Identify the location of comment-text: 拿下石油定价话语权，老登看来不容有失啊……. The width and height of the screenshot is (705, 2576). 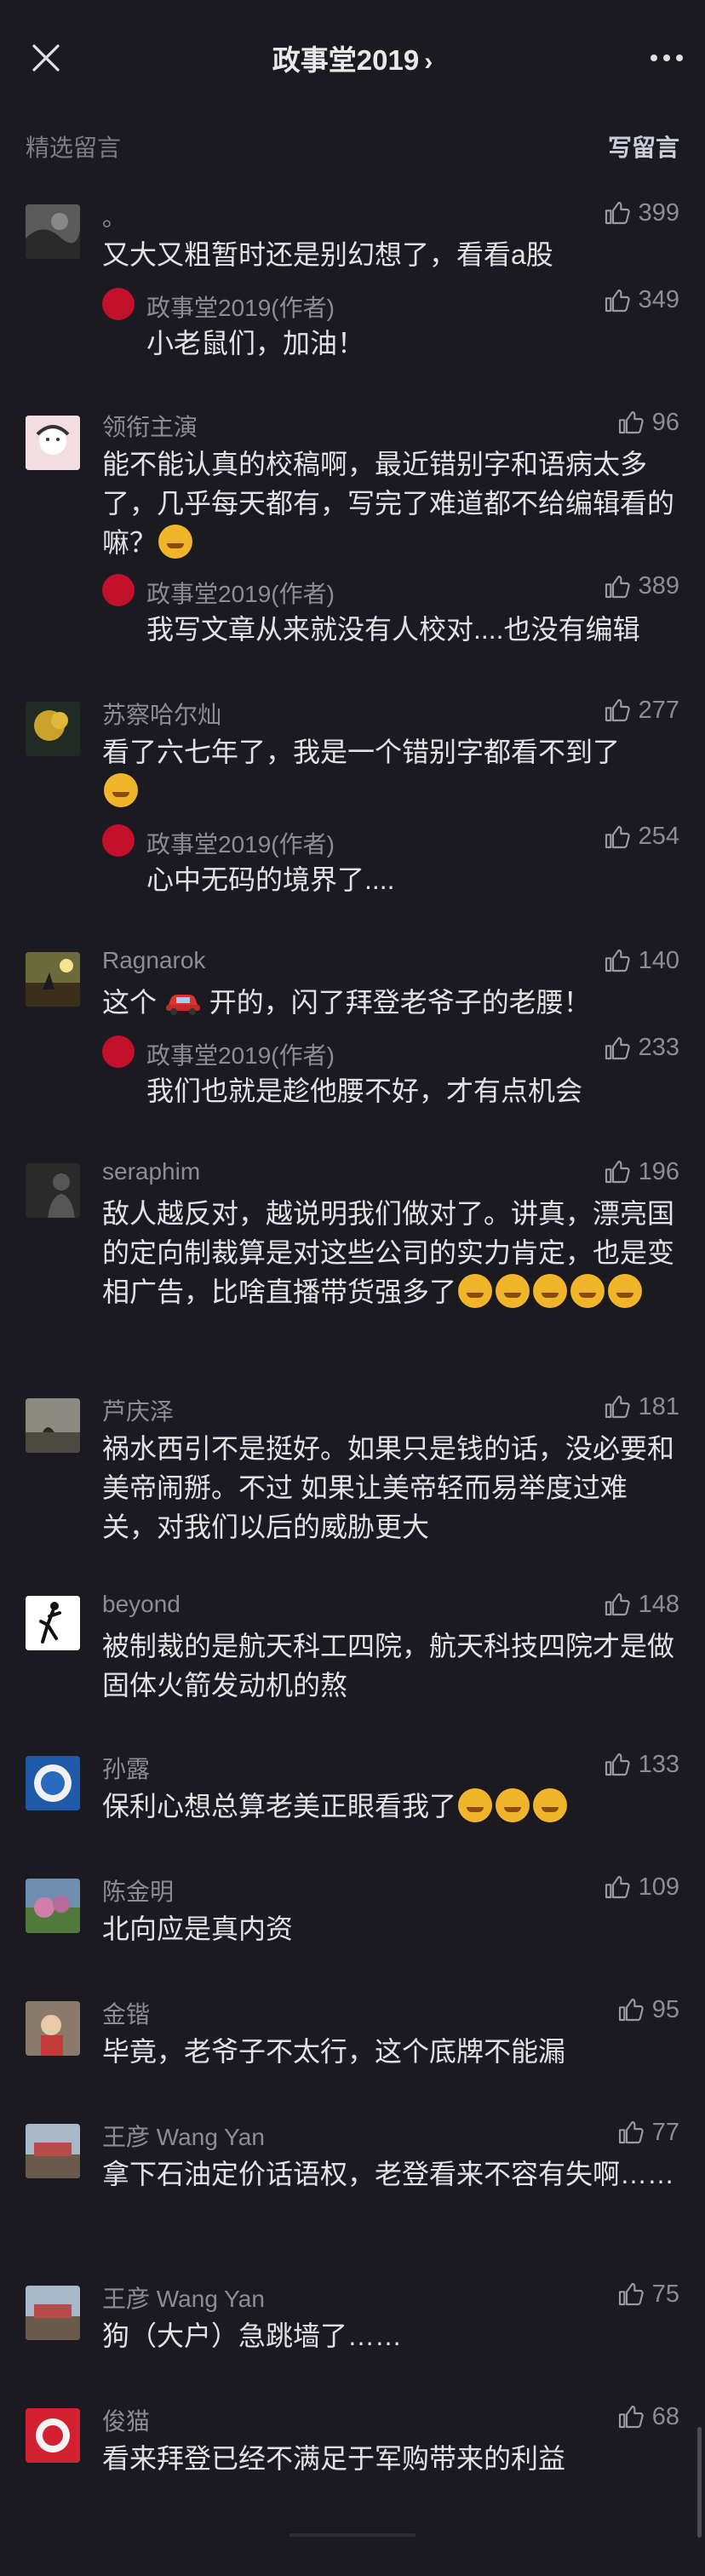
(388, 2174).